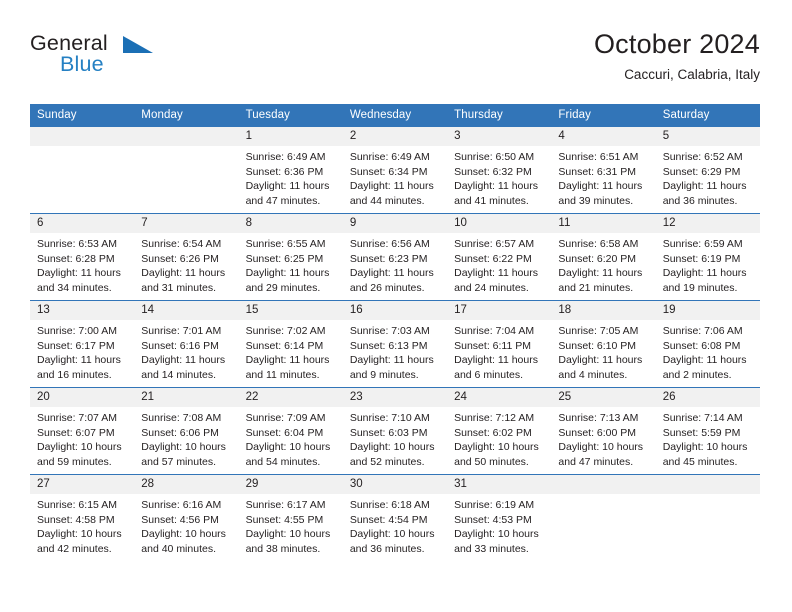 Image resolution: width=792 pixels, height=612 pixels. I want to click on day-number, so click(82, 136).